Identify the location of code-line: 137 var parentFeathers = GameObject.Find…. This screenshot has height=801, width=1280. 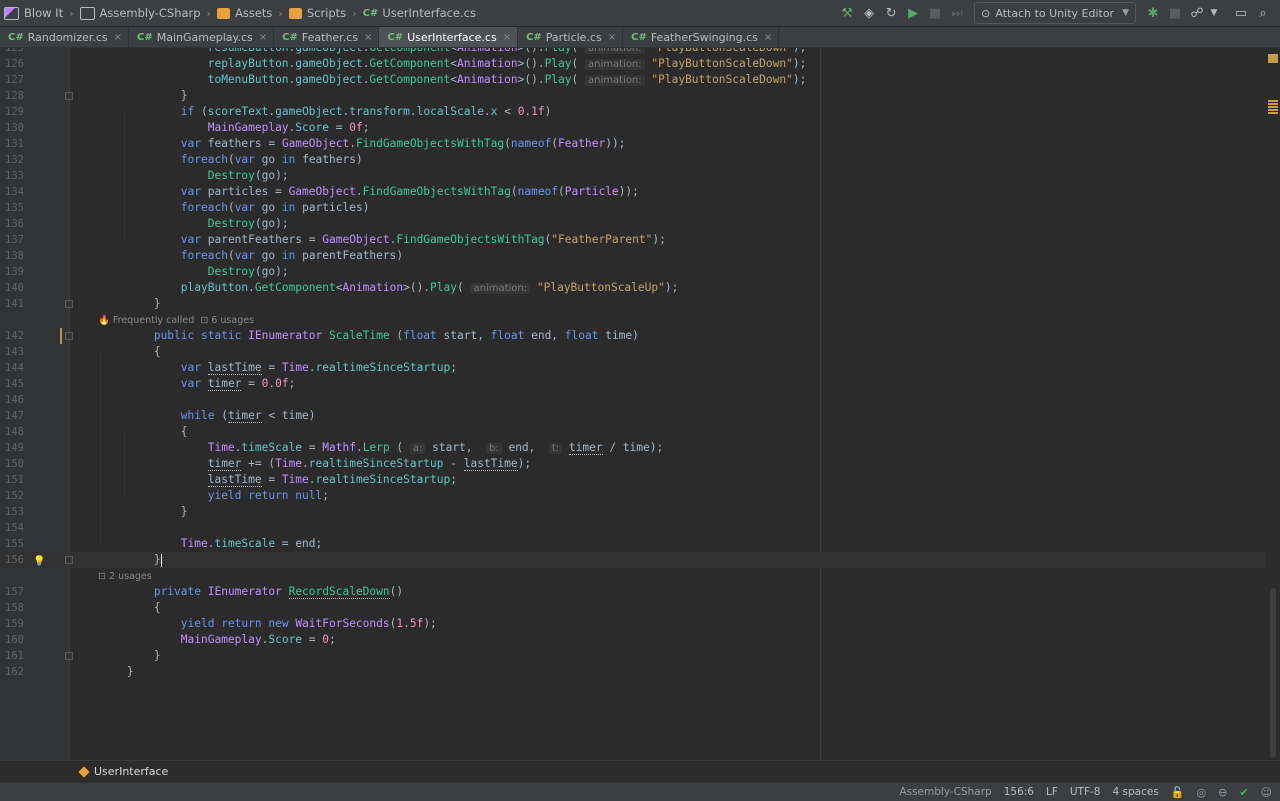
(633, 240).